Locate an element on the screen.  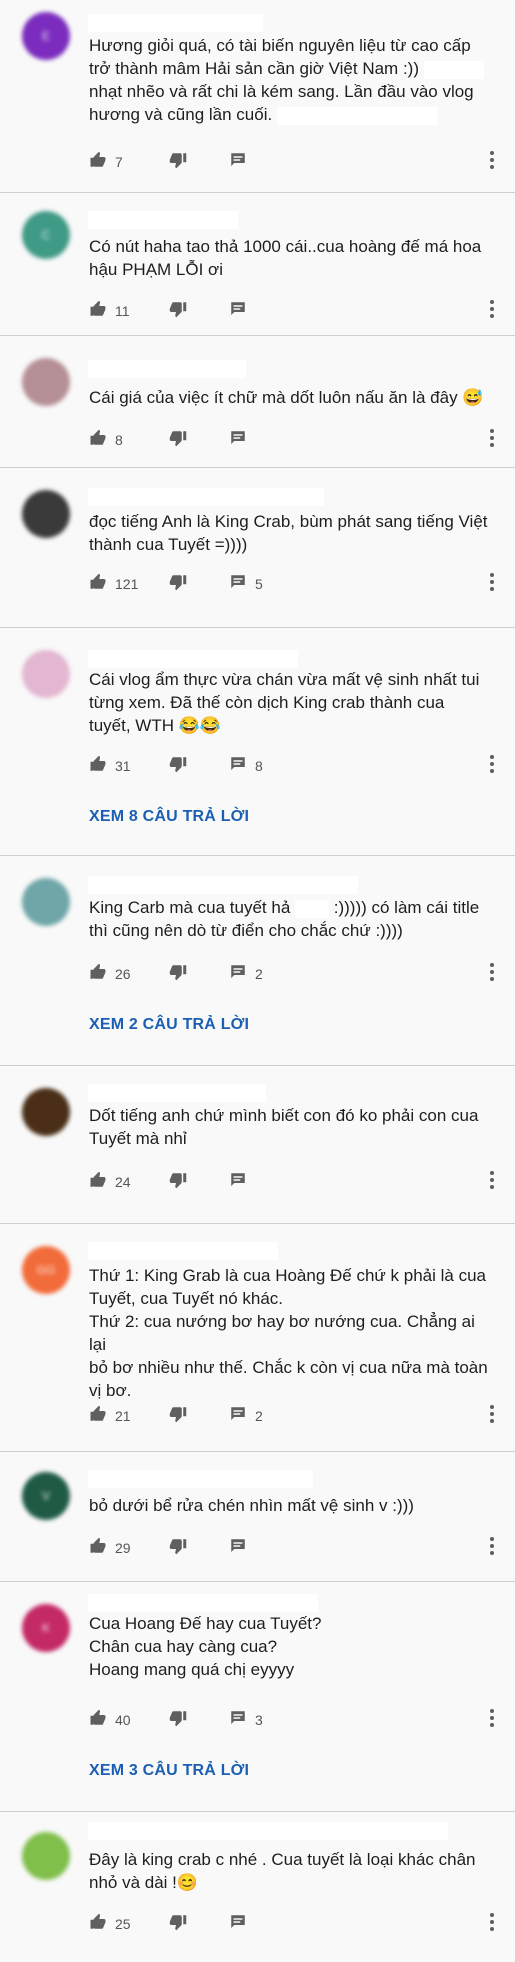
like-button: 29 is located at coordinates (110, 1548).